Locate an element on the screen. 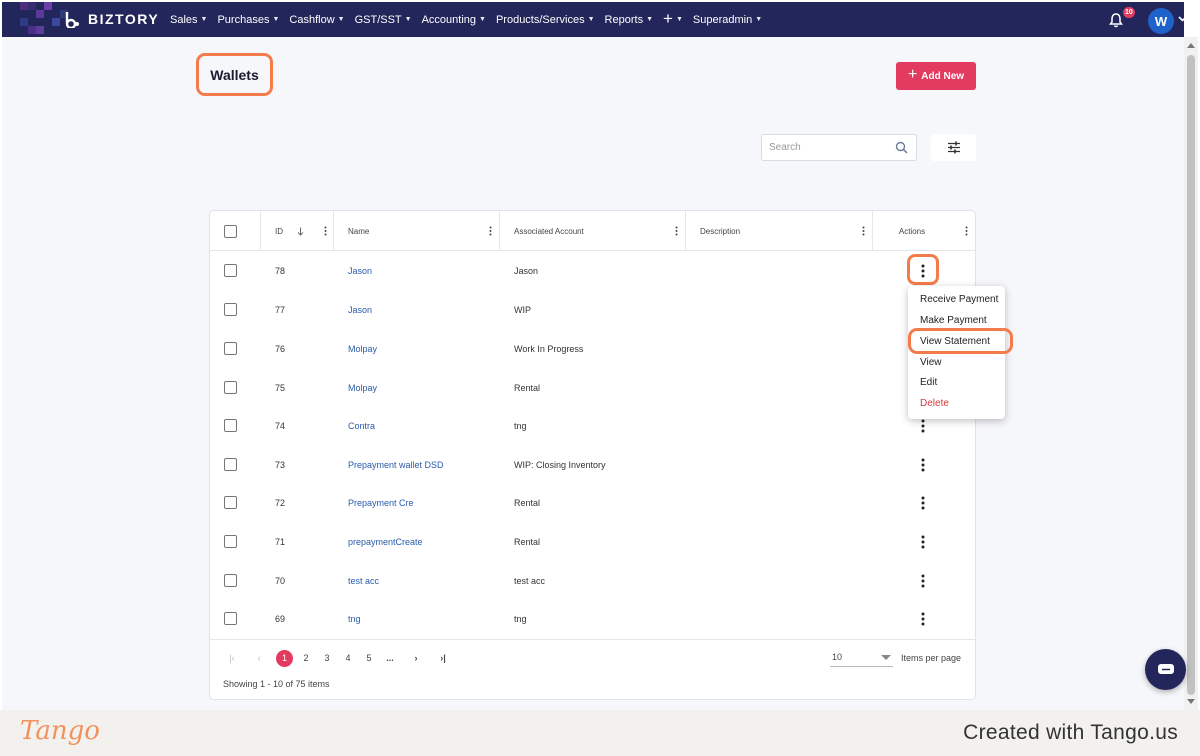 The image size is (1200, 756). brand-logo: BIZTORY is located at coordinates (111, 19).